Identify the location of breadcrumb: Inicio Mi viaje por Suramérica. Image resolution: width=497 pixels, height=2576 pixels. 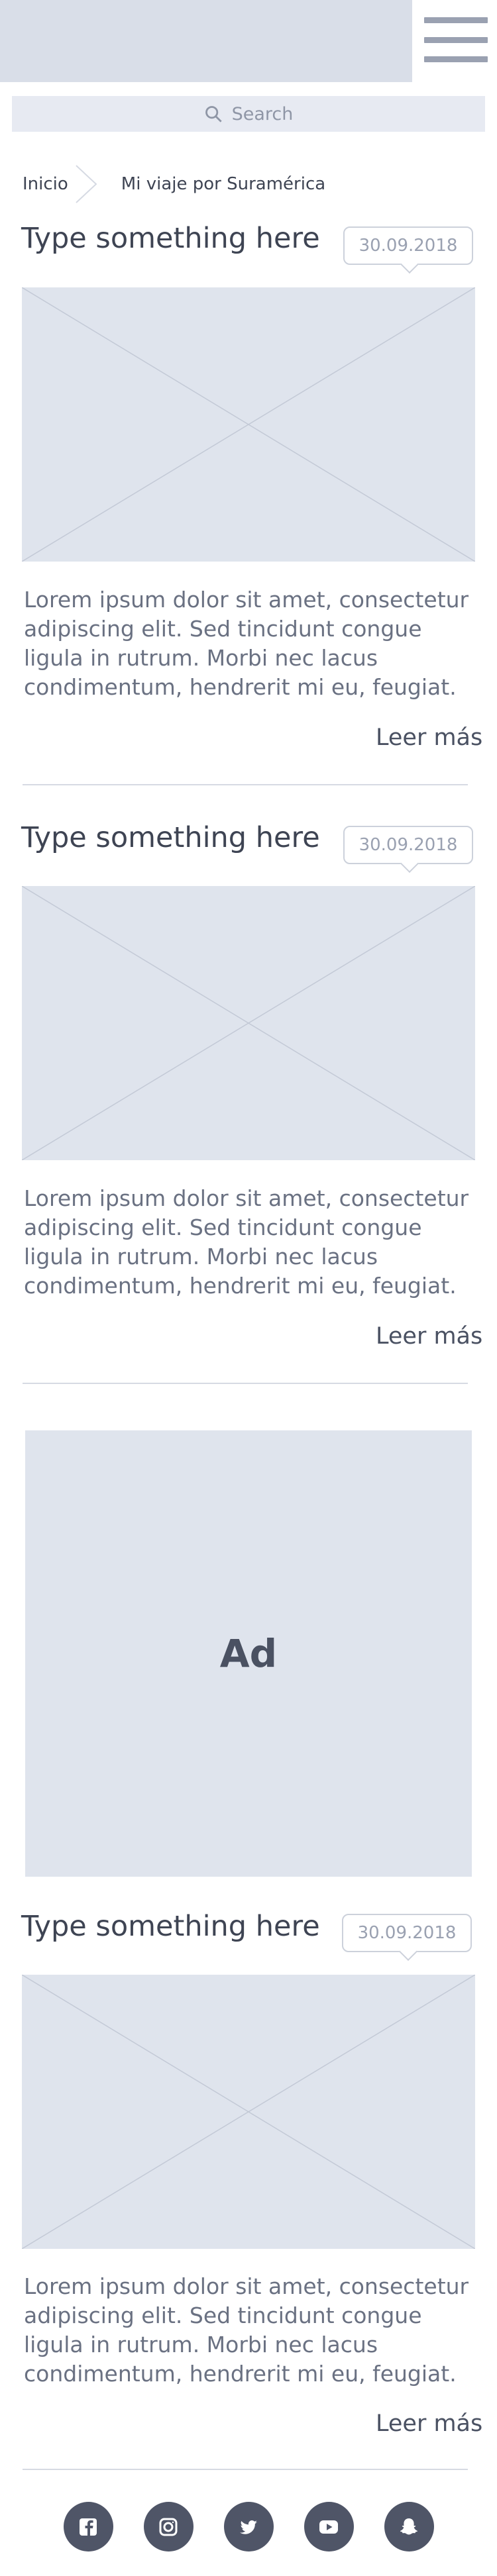
(174, 184).